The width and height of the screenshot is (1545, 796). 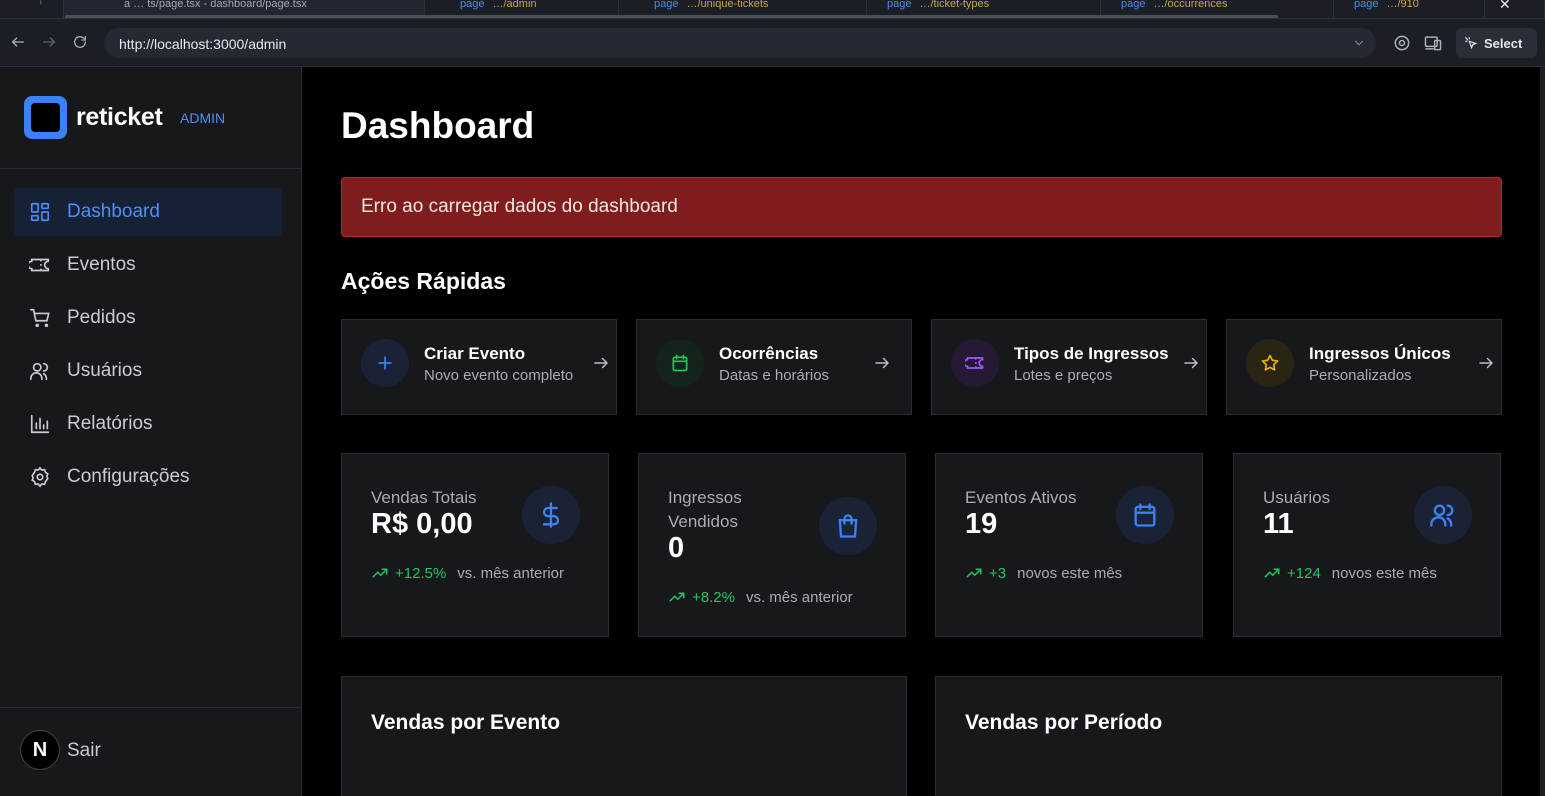 I want to click on url-text: http://localhost:3000/admin, so click(x=203, y=44).